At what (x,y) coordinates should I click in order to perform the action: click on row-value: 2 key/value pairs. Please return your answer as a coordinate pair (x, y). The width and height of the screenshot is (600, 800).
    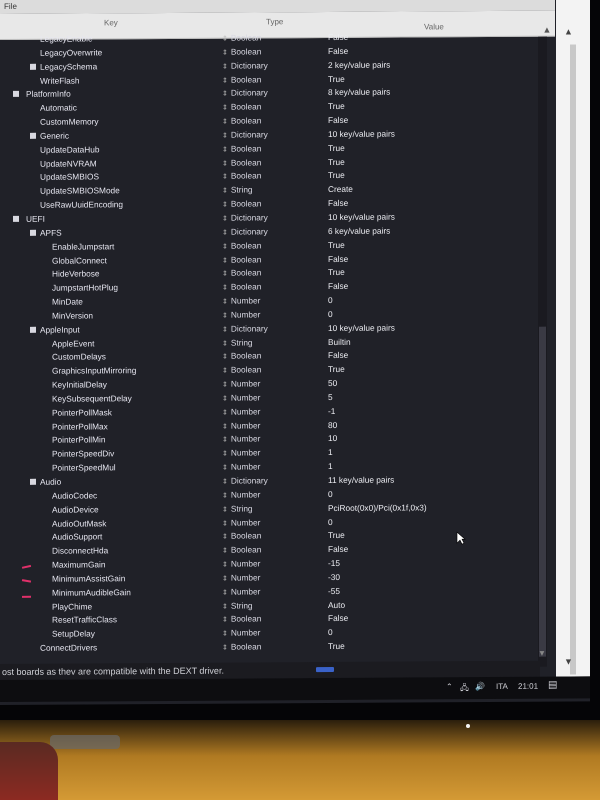
    Looking at the image, I should click on (359, 64).